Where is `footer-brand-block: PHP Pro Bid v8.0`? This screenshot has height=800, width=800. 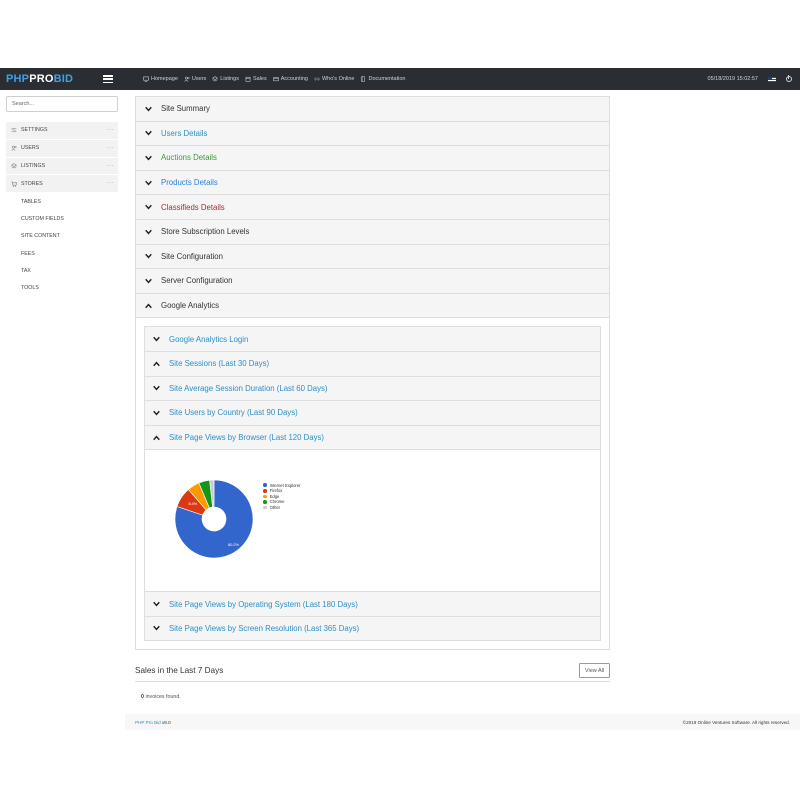
footer-brand-block: PHP Pro Bid v8.0 is located at coordinates (153, 722).